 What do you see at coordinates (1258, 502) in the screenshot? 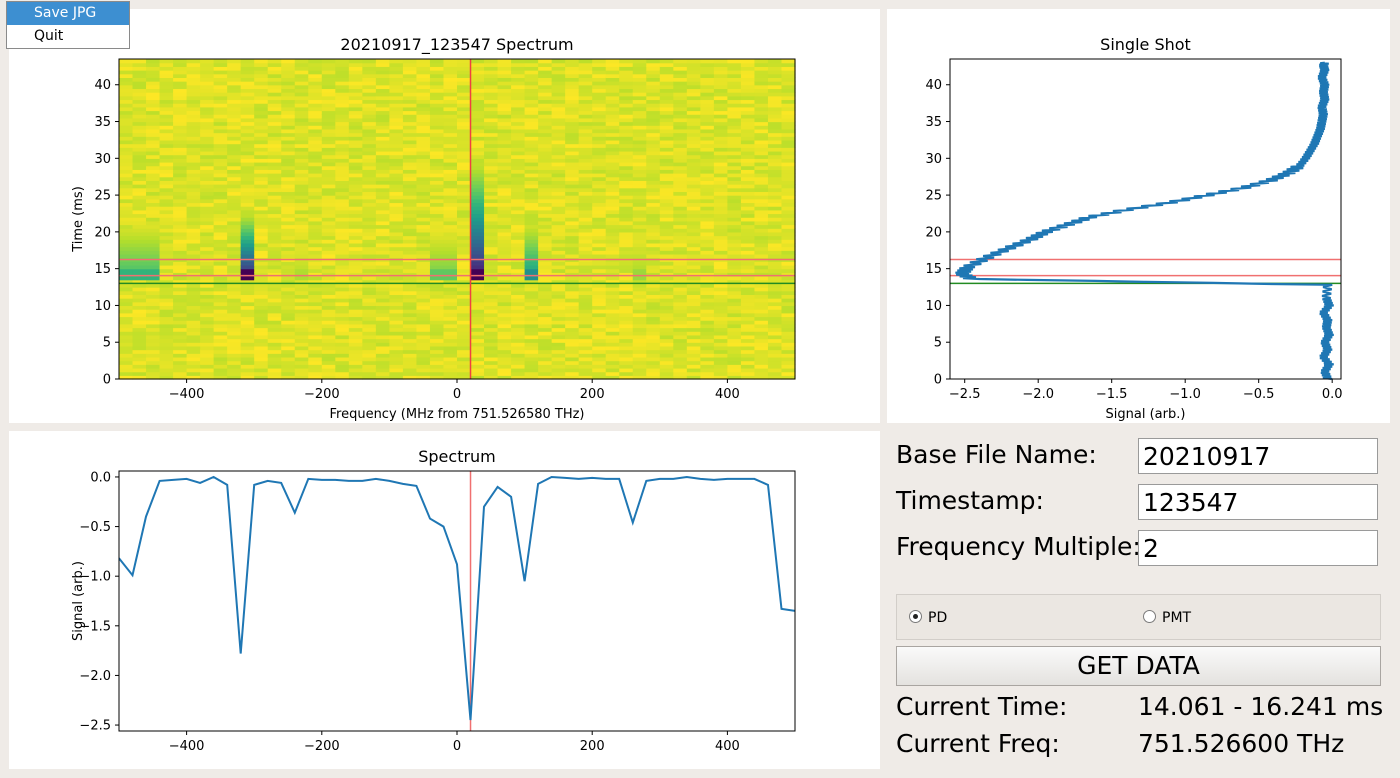
I see `timestamp-input: 123547` at bounding box center [1258, 502].